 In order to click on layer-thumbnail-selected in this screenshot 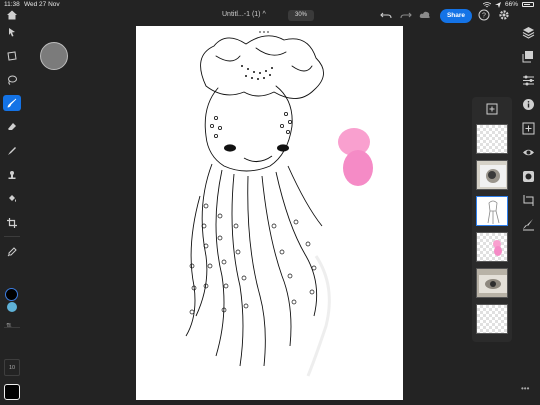, I will do `click(492, 211)`.